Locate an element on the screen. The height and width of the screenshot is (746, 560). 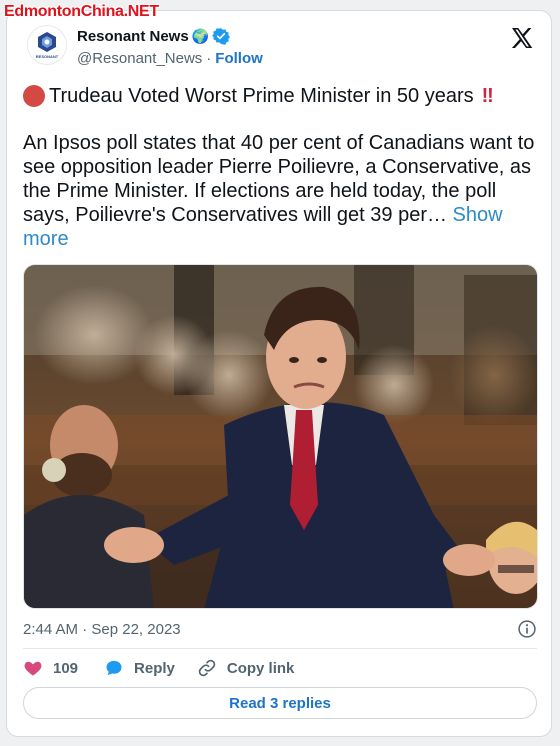
copy-link-label: Copy link is located at coordinates (260, 668).